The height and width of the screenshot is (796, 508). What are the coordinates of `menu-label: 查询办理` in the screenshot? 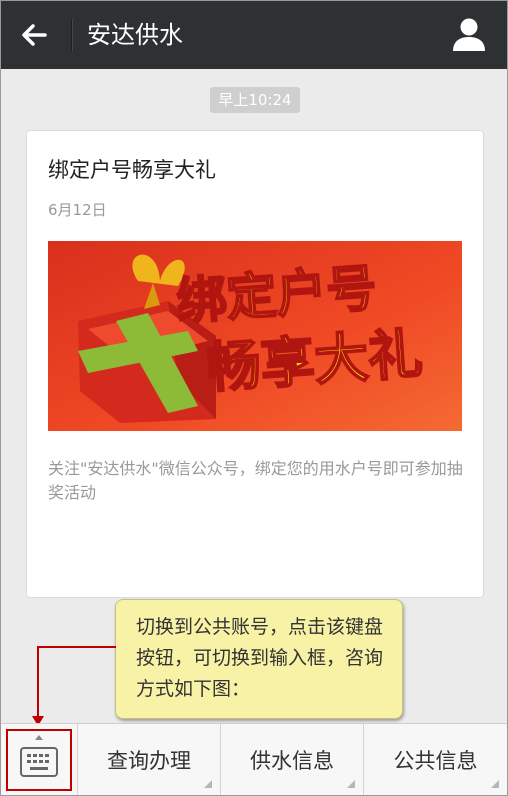 It's located at (149, 761).